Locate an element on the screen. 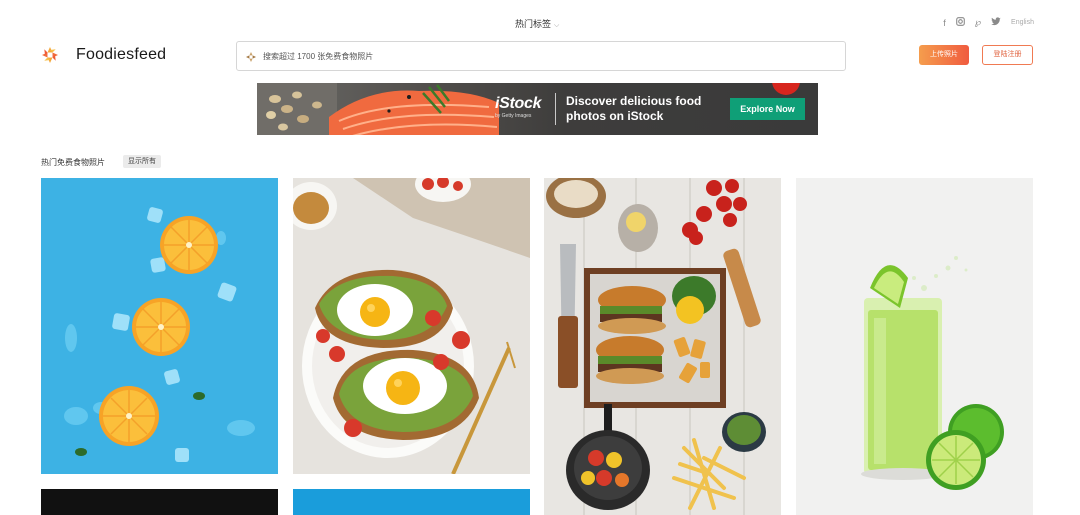  upload-photo-button: 上传照片 is located at coordinates (944, 55).